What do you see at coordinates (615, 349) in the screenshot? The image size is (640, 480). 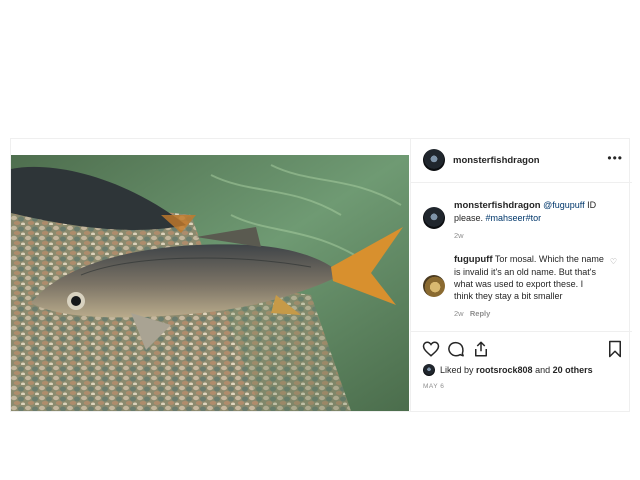 I see `bookmark-icon` at bounding box center [615, 349].